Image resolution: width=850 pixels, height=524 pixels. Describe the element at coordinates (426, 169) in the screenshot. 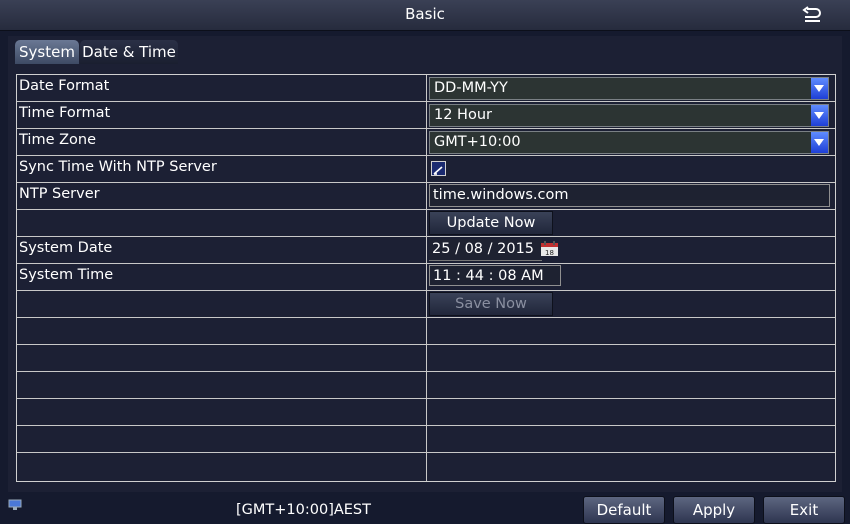

I see `row-ntp-sync: Sync Time With NTP Server` at that location.